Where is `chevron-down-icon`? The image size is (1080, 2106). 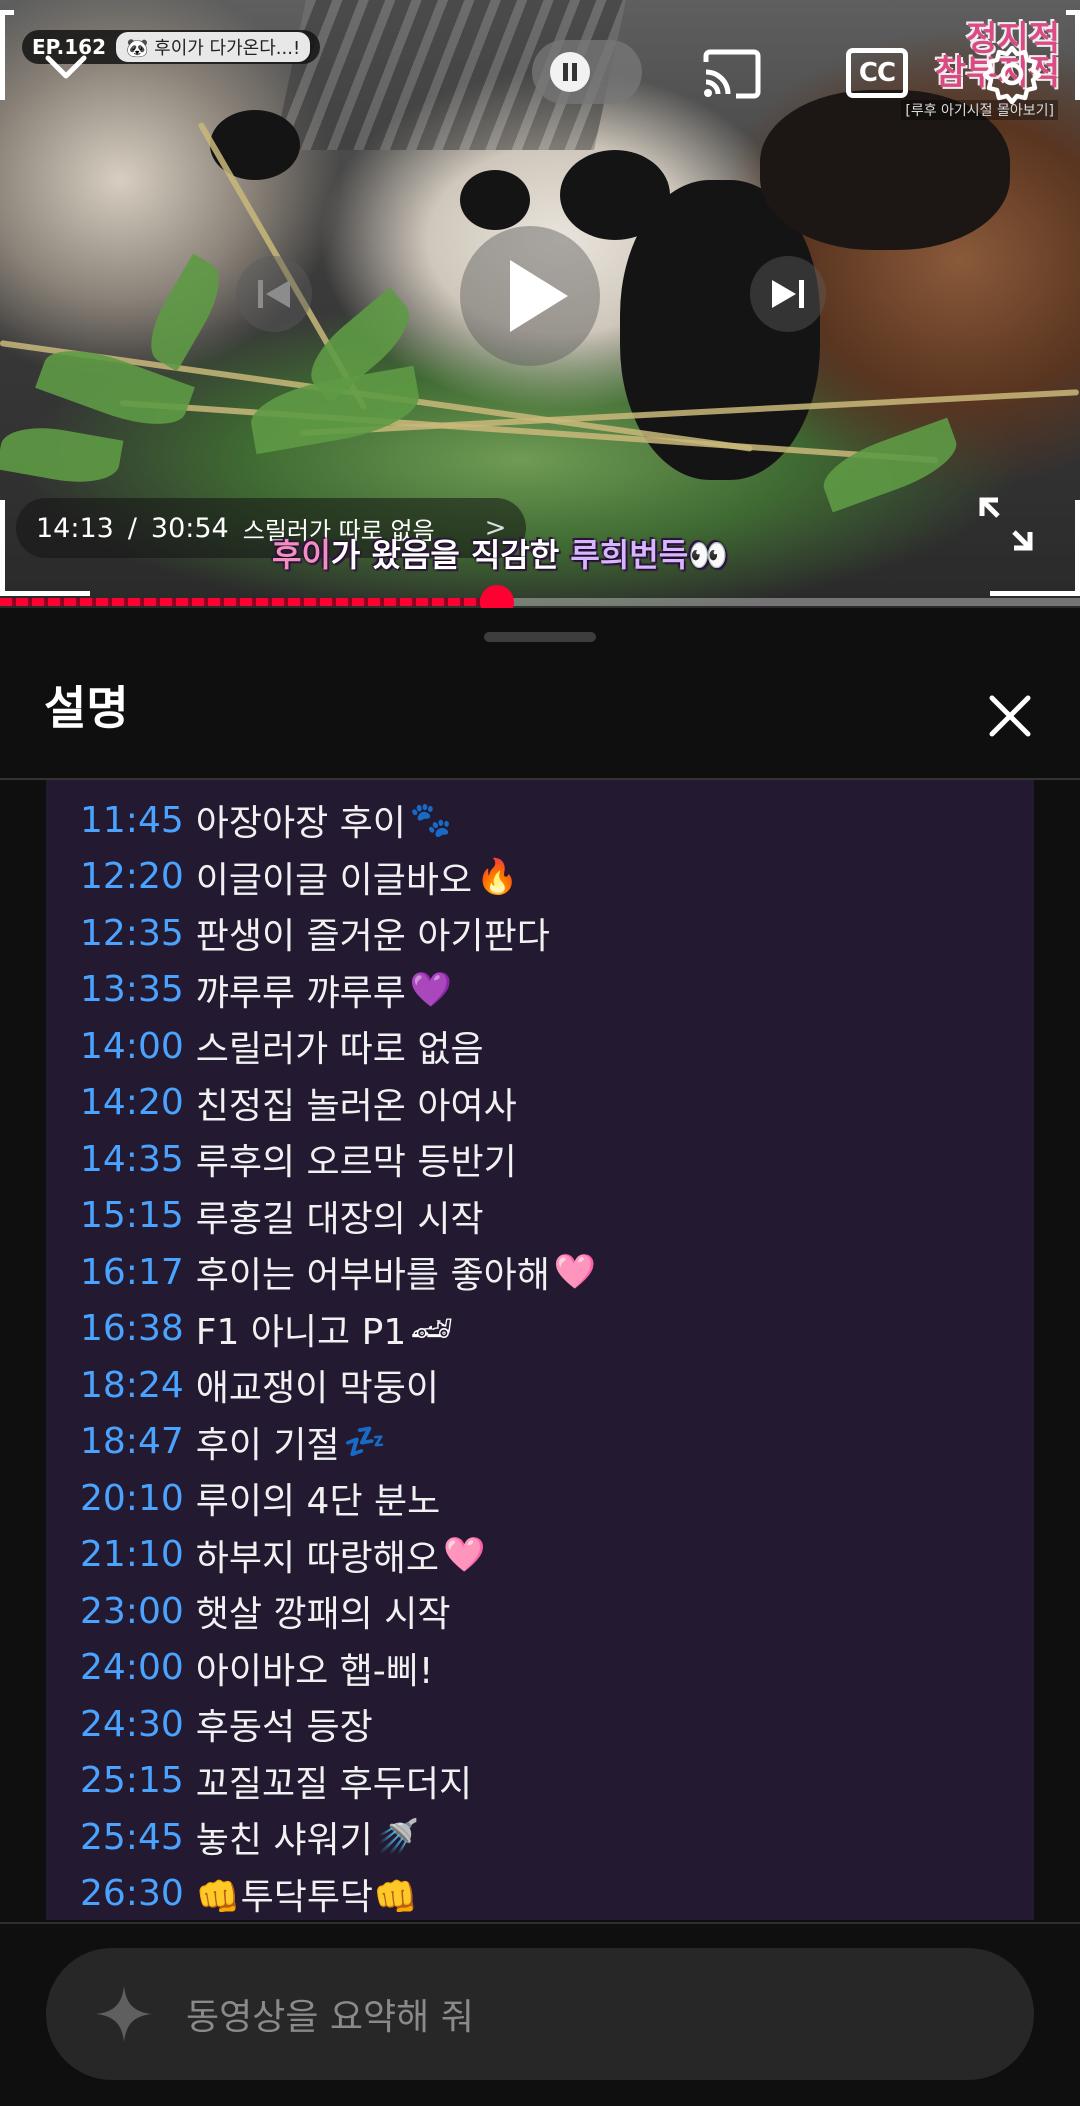 chevron-down-icon is located at coordinates (66, 67).